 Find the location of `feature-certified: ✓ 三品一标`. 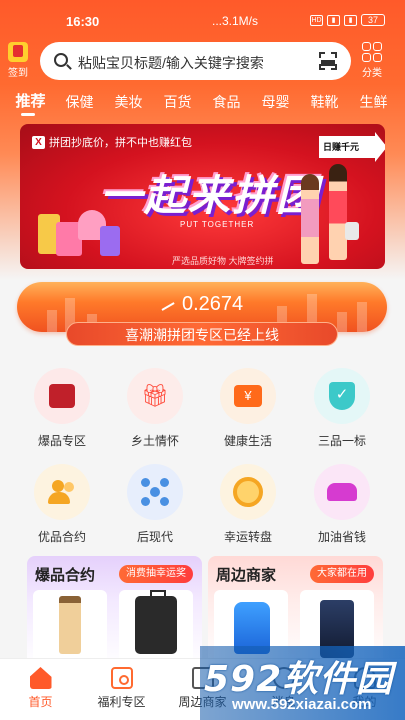

feature-certified: ✓ 三品一标 is located at coordinates (342, 408).